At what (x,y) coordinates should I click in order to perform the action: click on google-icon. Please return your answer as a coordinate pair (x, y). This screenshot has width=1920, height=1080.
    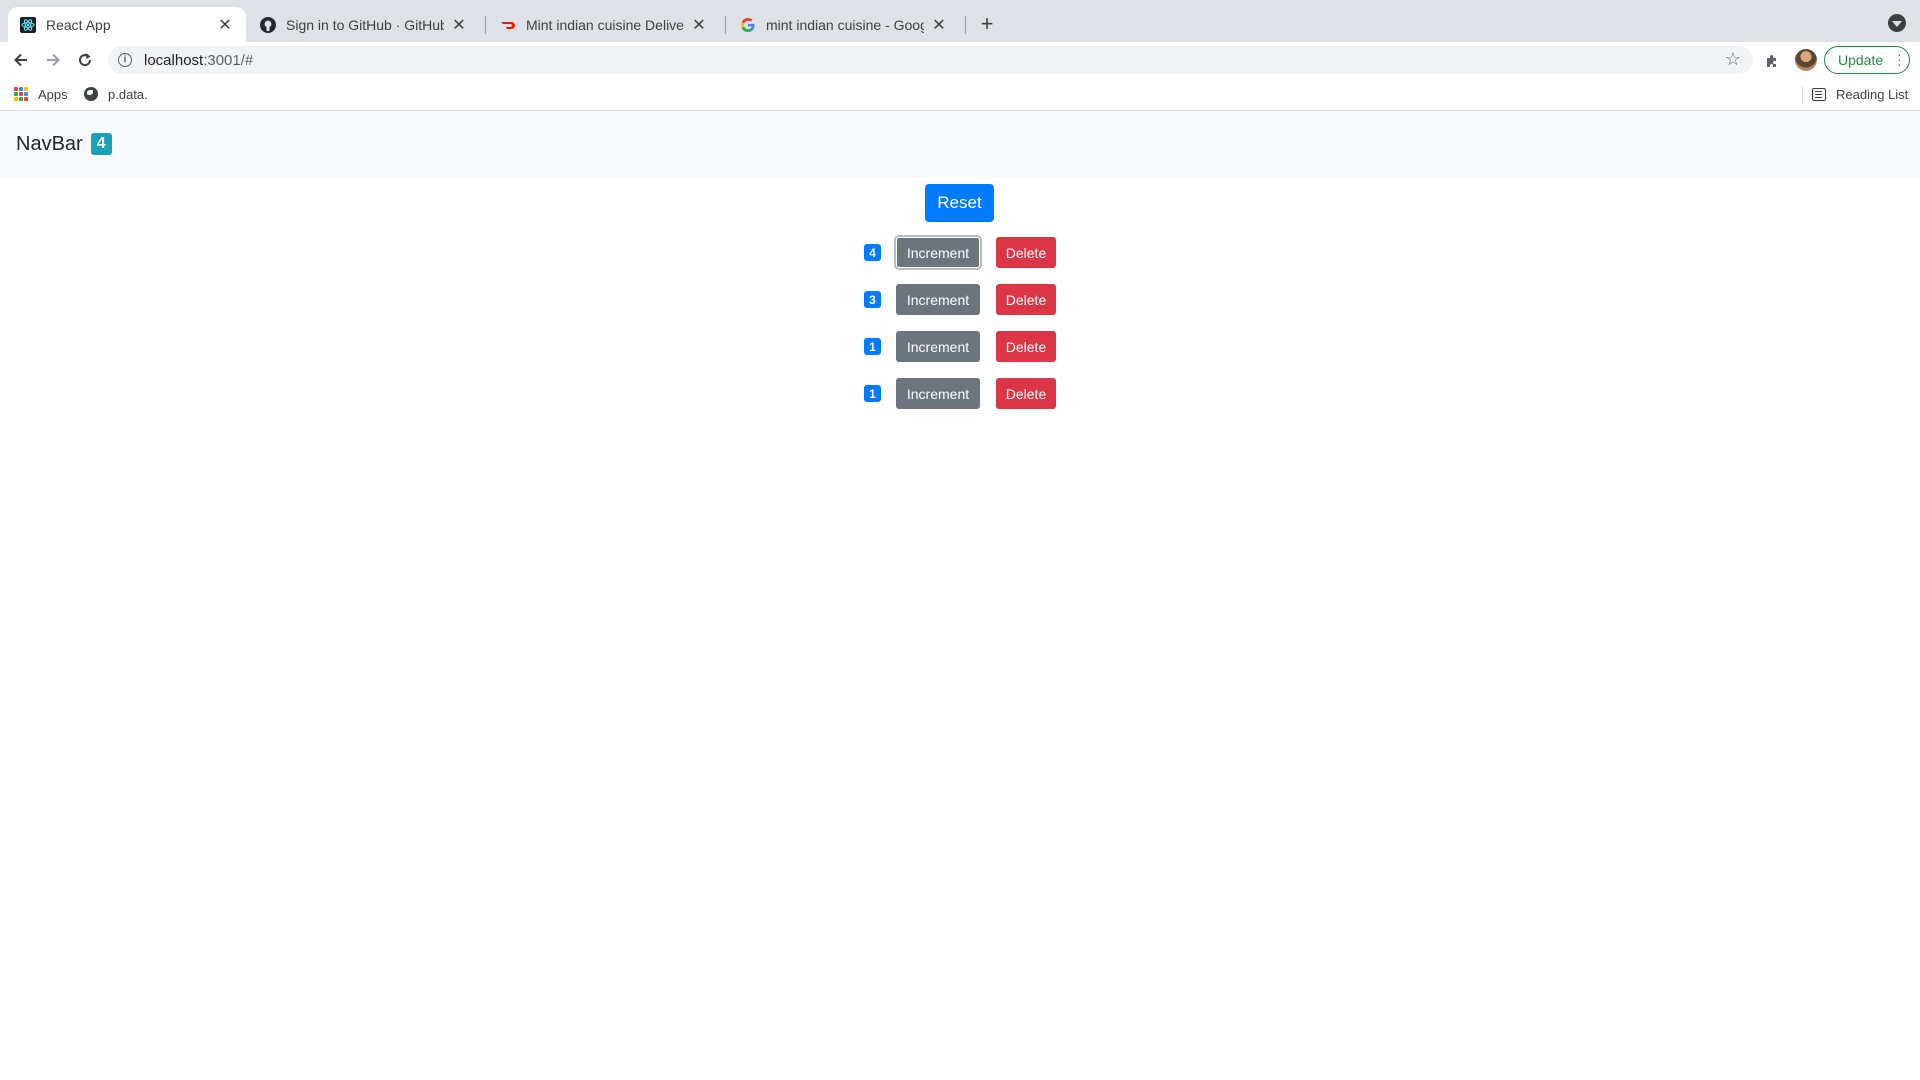
    Looking at the image, I should click on (748, 25).